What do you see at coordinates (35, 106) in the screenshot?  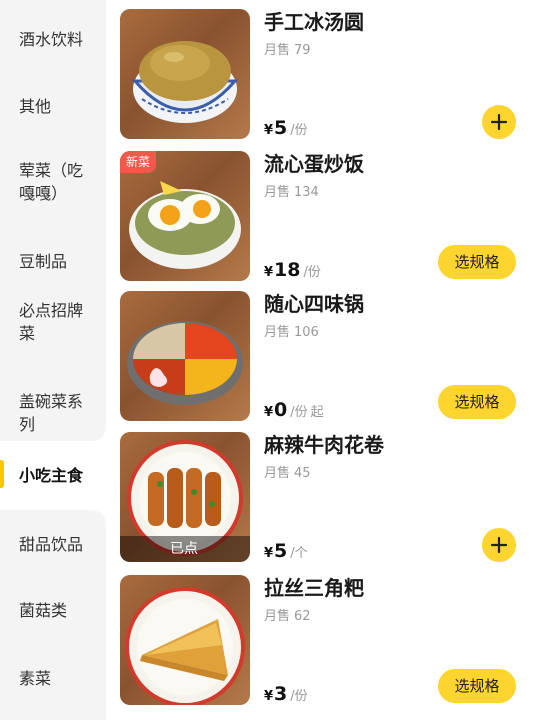 I see `sidebar-item-label: 其他` at bounding box center [35, 106].